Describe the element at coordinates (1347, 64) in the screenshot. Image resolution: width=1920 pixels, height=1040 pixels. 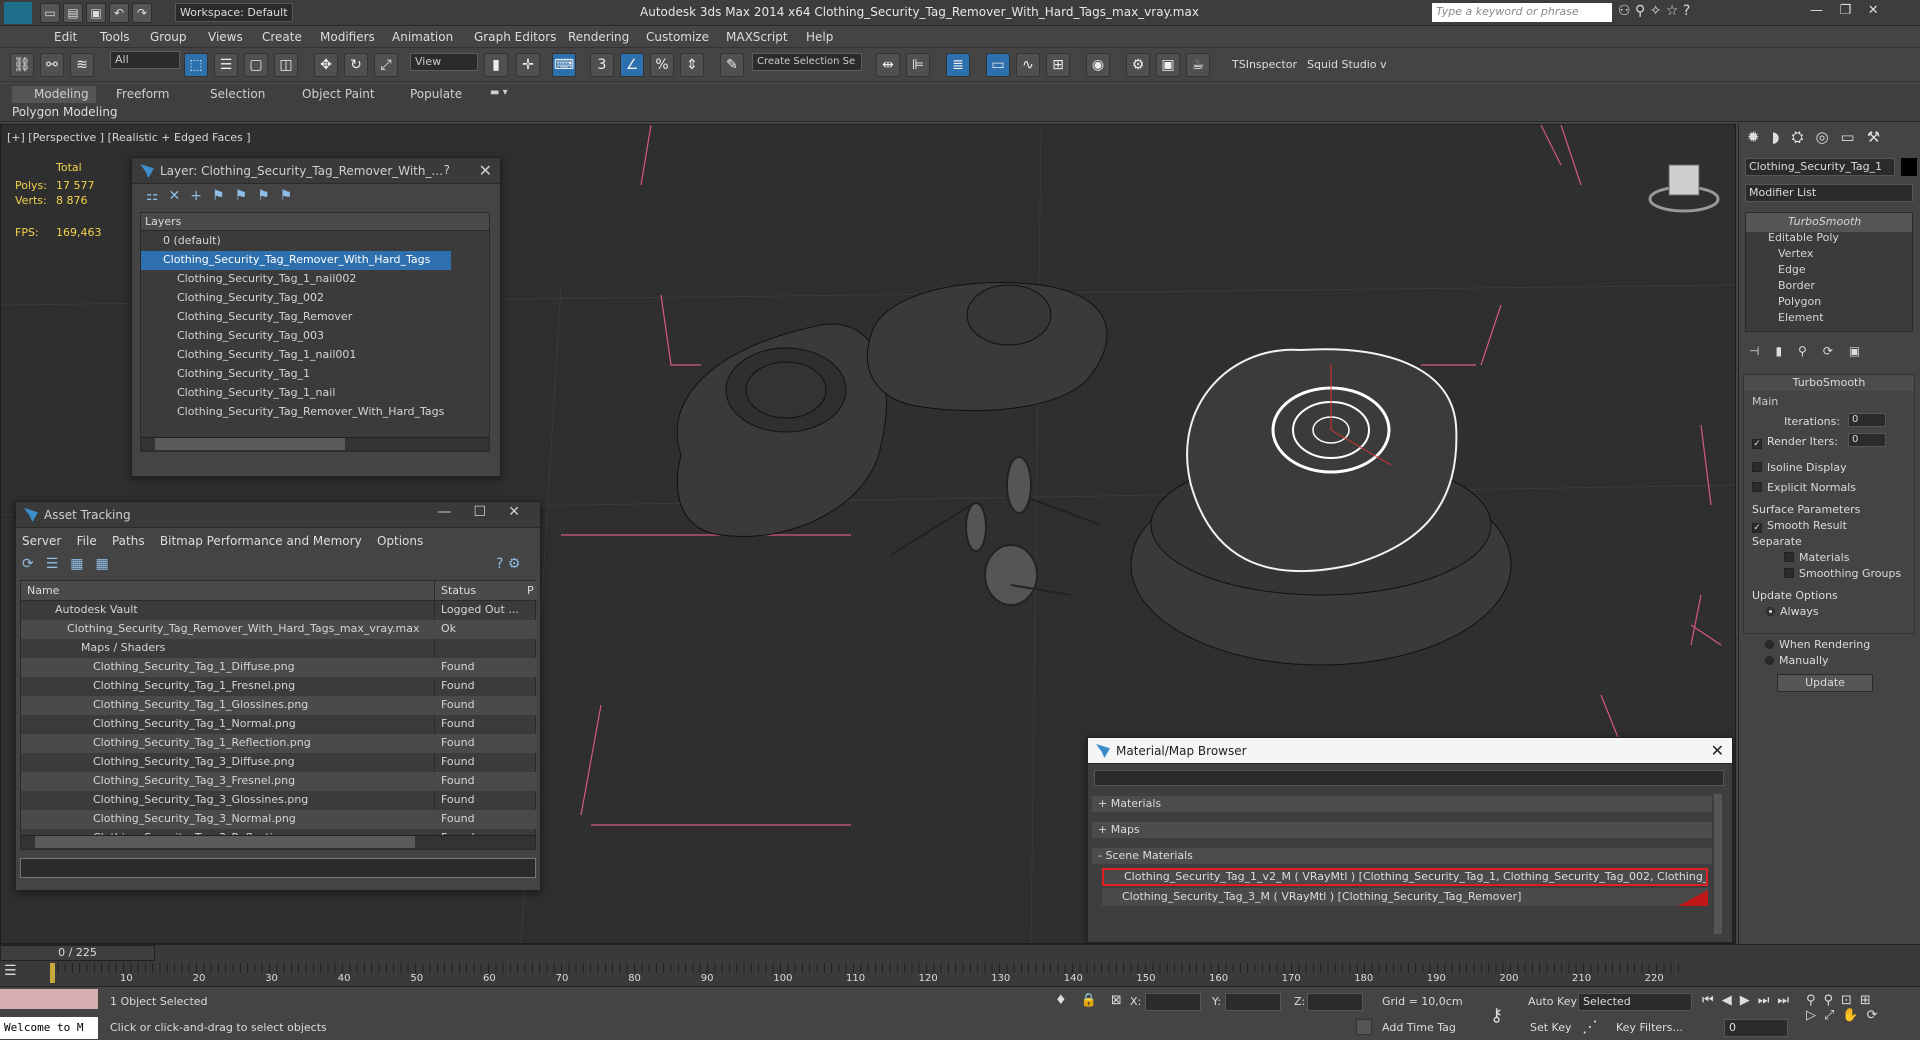
I see `squid-studio-label: Squid Studio v` at that location.